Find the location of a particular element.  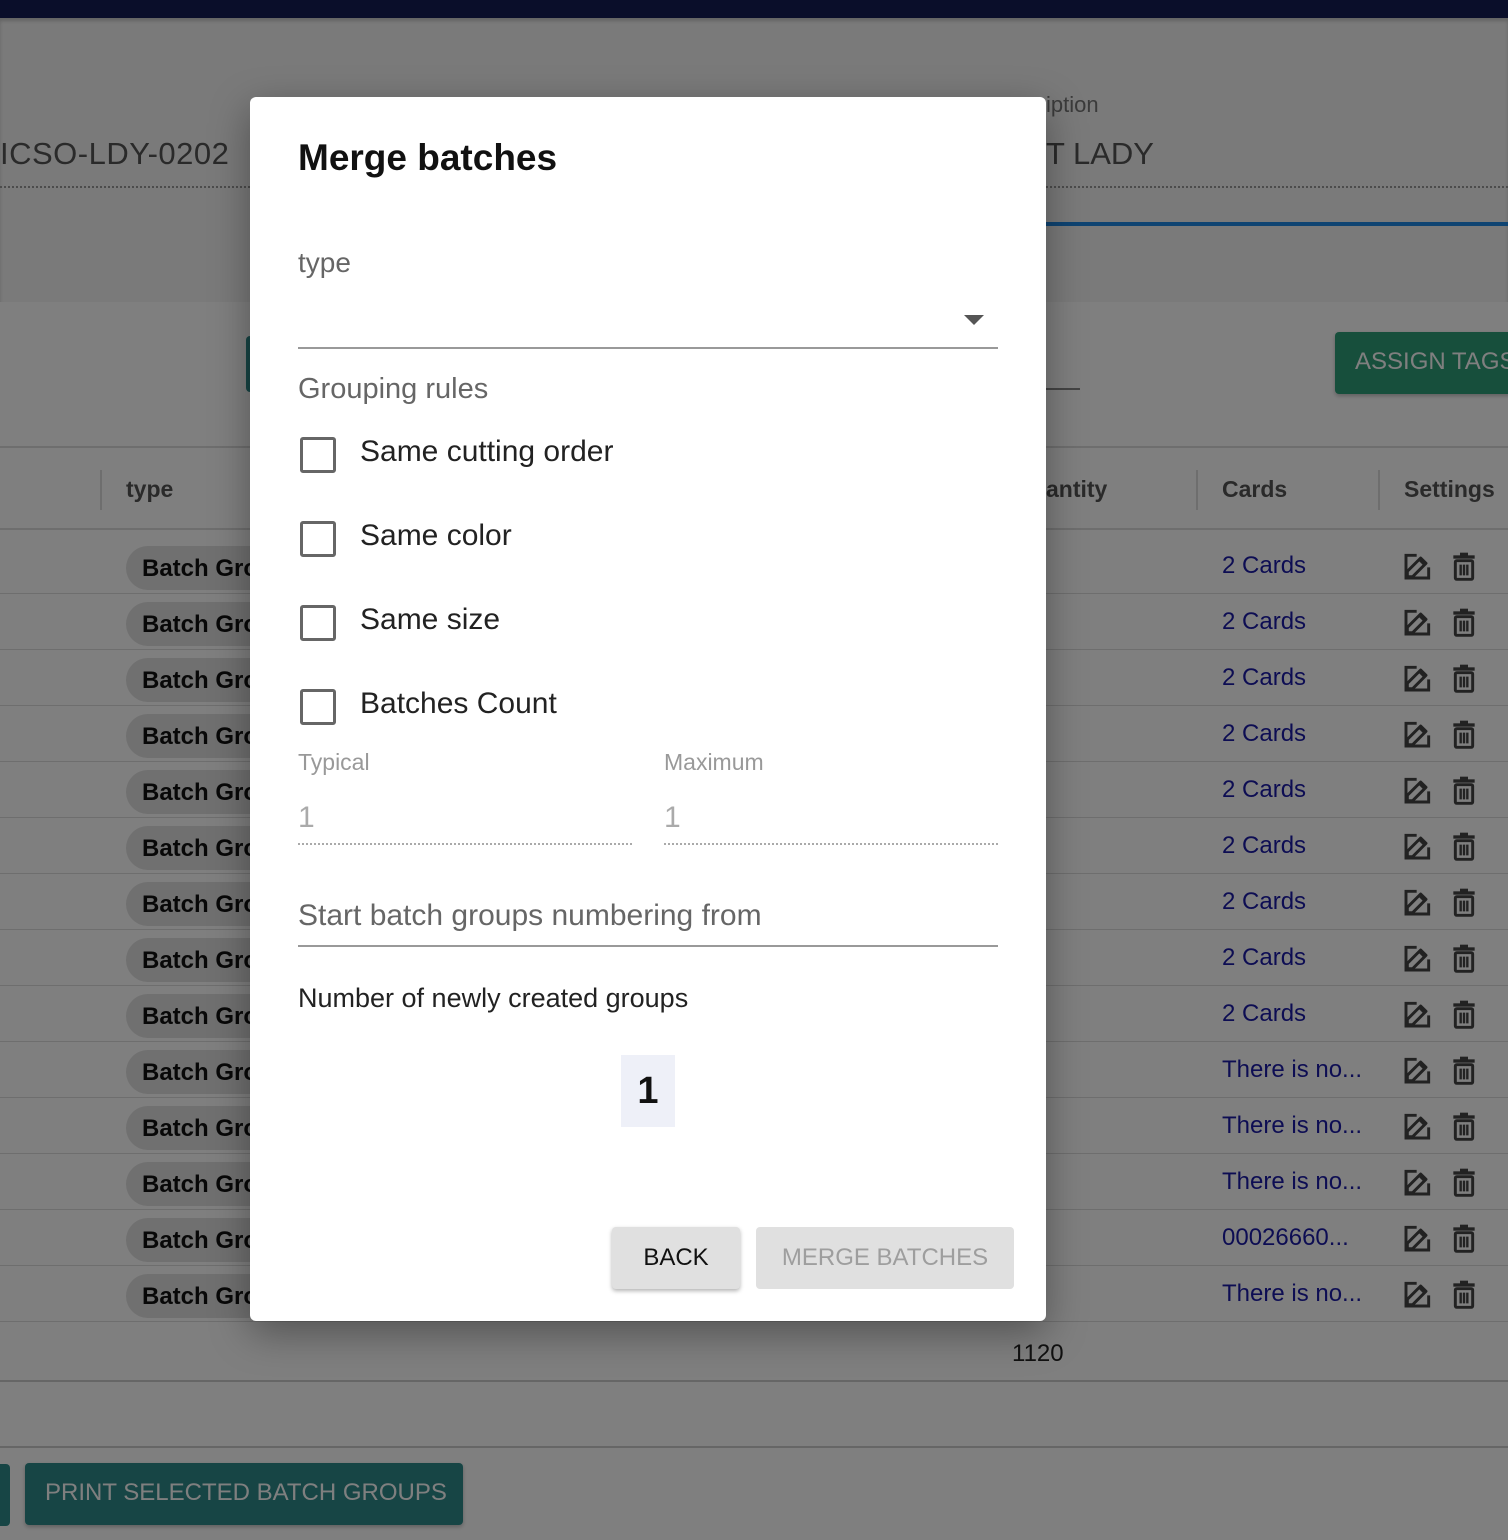

checkbox-label: Same size is located at coordinates (430, 620).